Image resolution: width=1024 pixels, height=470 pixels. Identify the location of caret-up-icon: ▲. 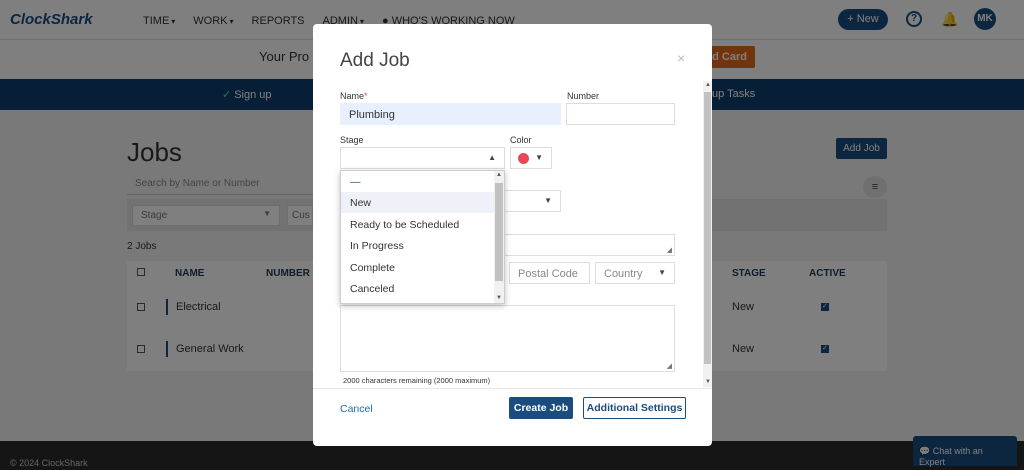
(492, 157).